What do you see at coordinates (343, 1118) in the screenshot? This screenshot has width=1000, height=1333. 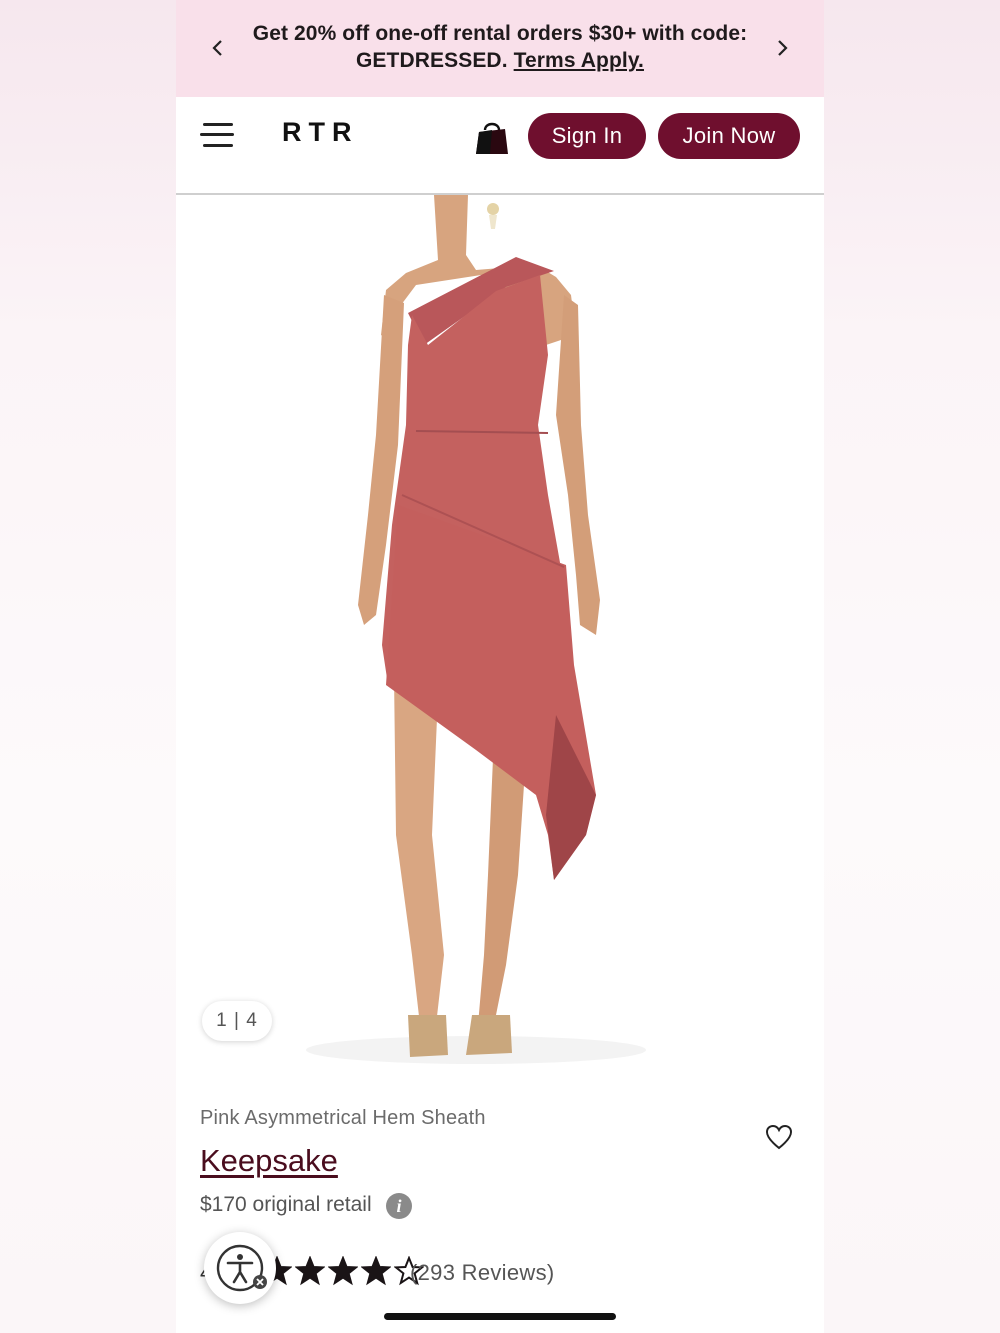 I see `product-subtitle: Pink Asymmetrical Hem Sheath` at bounding box center [343, 1118].